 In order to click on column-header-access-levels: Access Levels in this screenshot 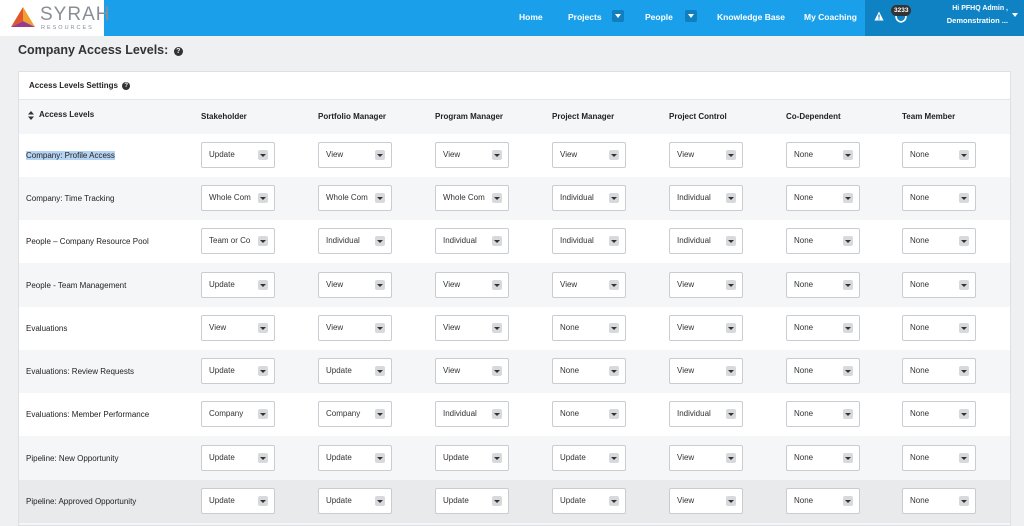, I will do `click(66, 114)`.